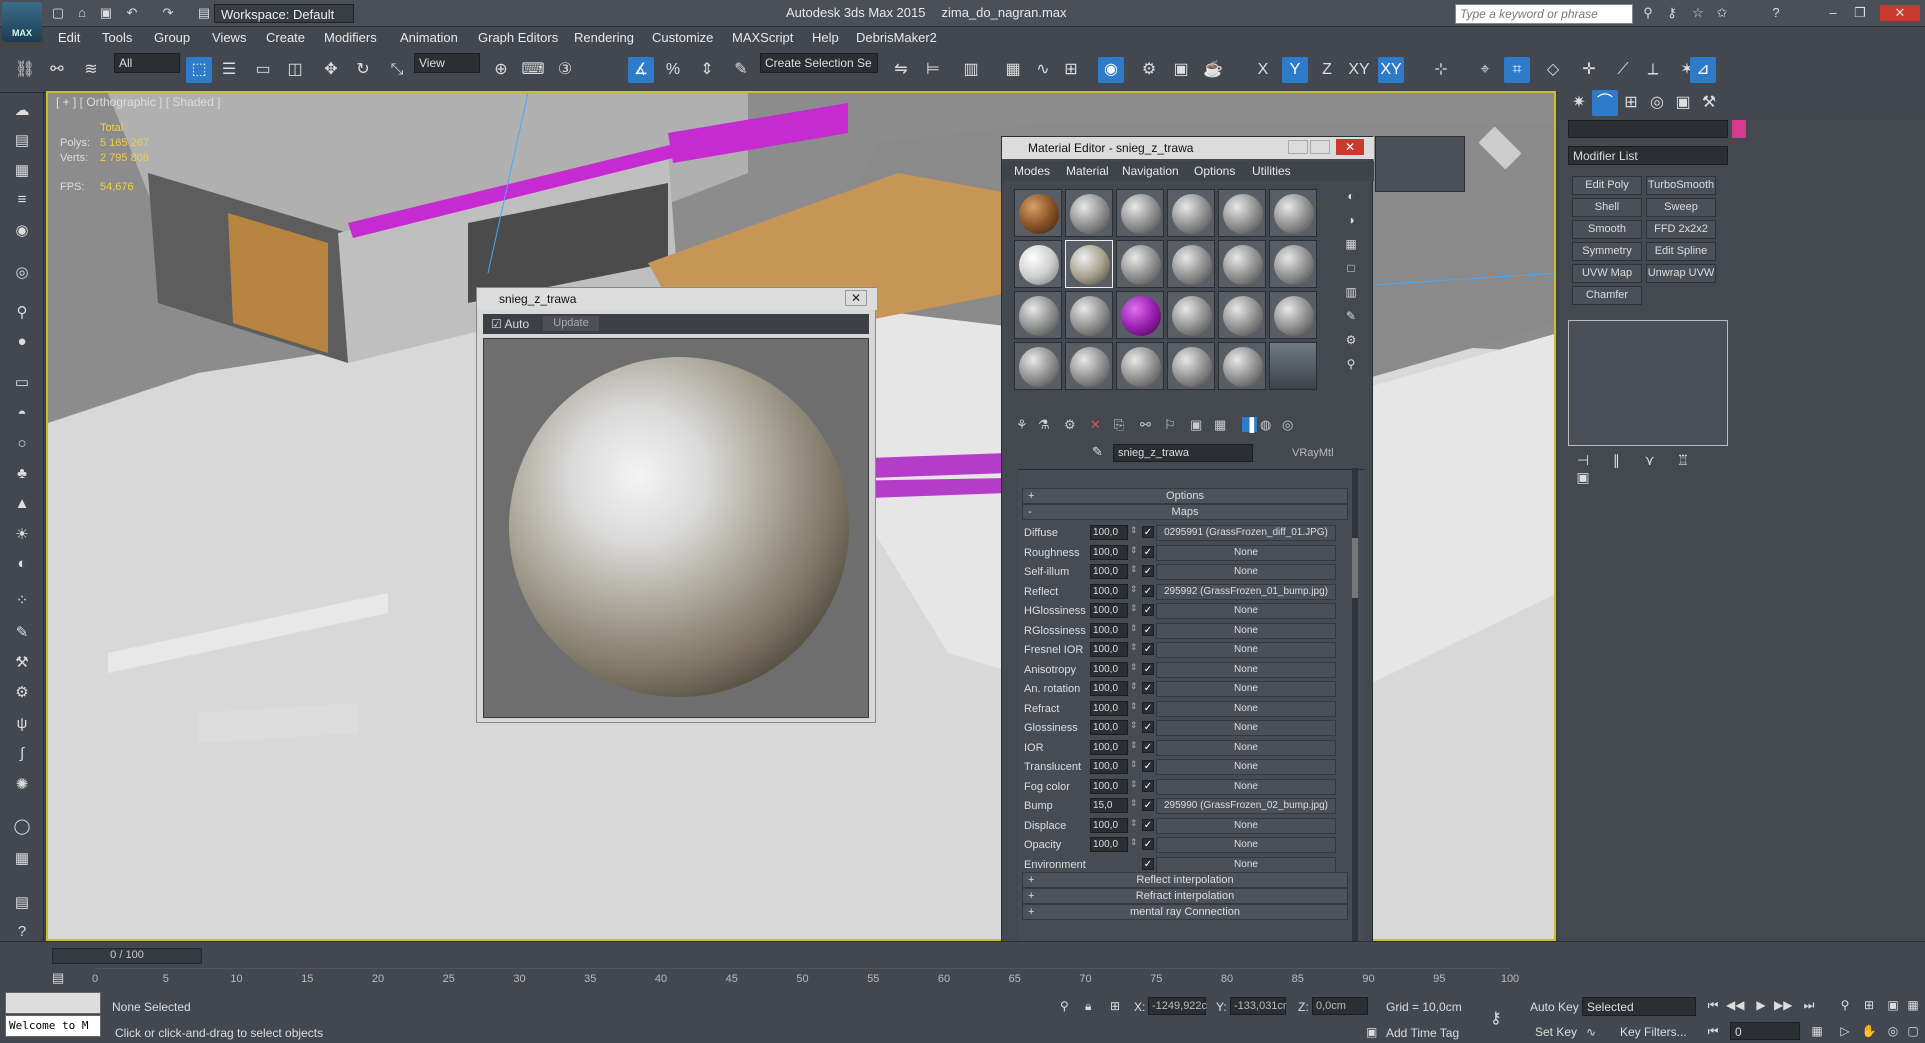 Image resolution: width=1925 pixels, height=1043 pixels. What do you see at coordinates (1681, 273) in the screenshot?
I see `modifier-unwrap-uvw-button: Unwrap UVW` at bounding box center [1681, 273].